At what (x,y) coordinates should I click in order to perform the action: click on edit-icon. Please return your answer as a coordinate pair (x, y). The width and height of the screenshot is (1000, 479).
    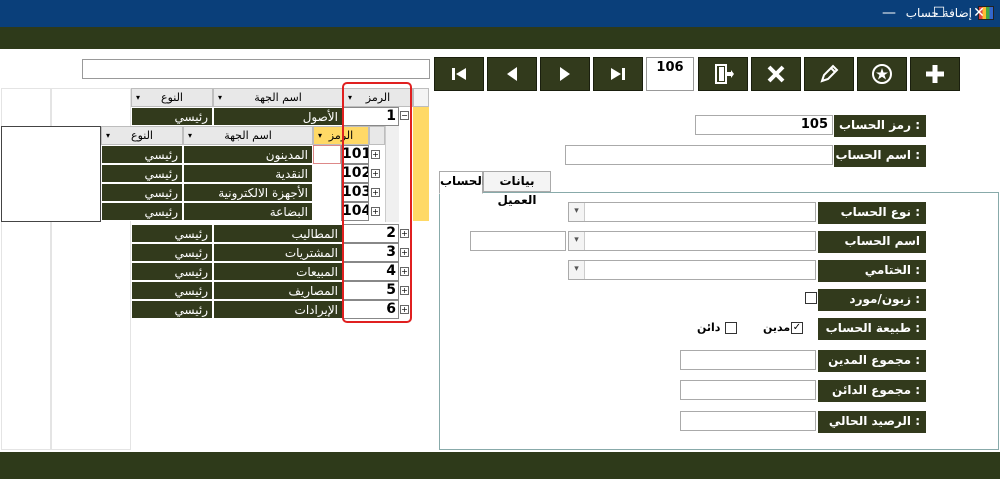
    Looking at the image, I should click on (829, 73).